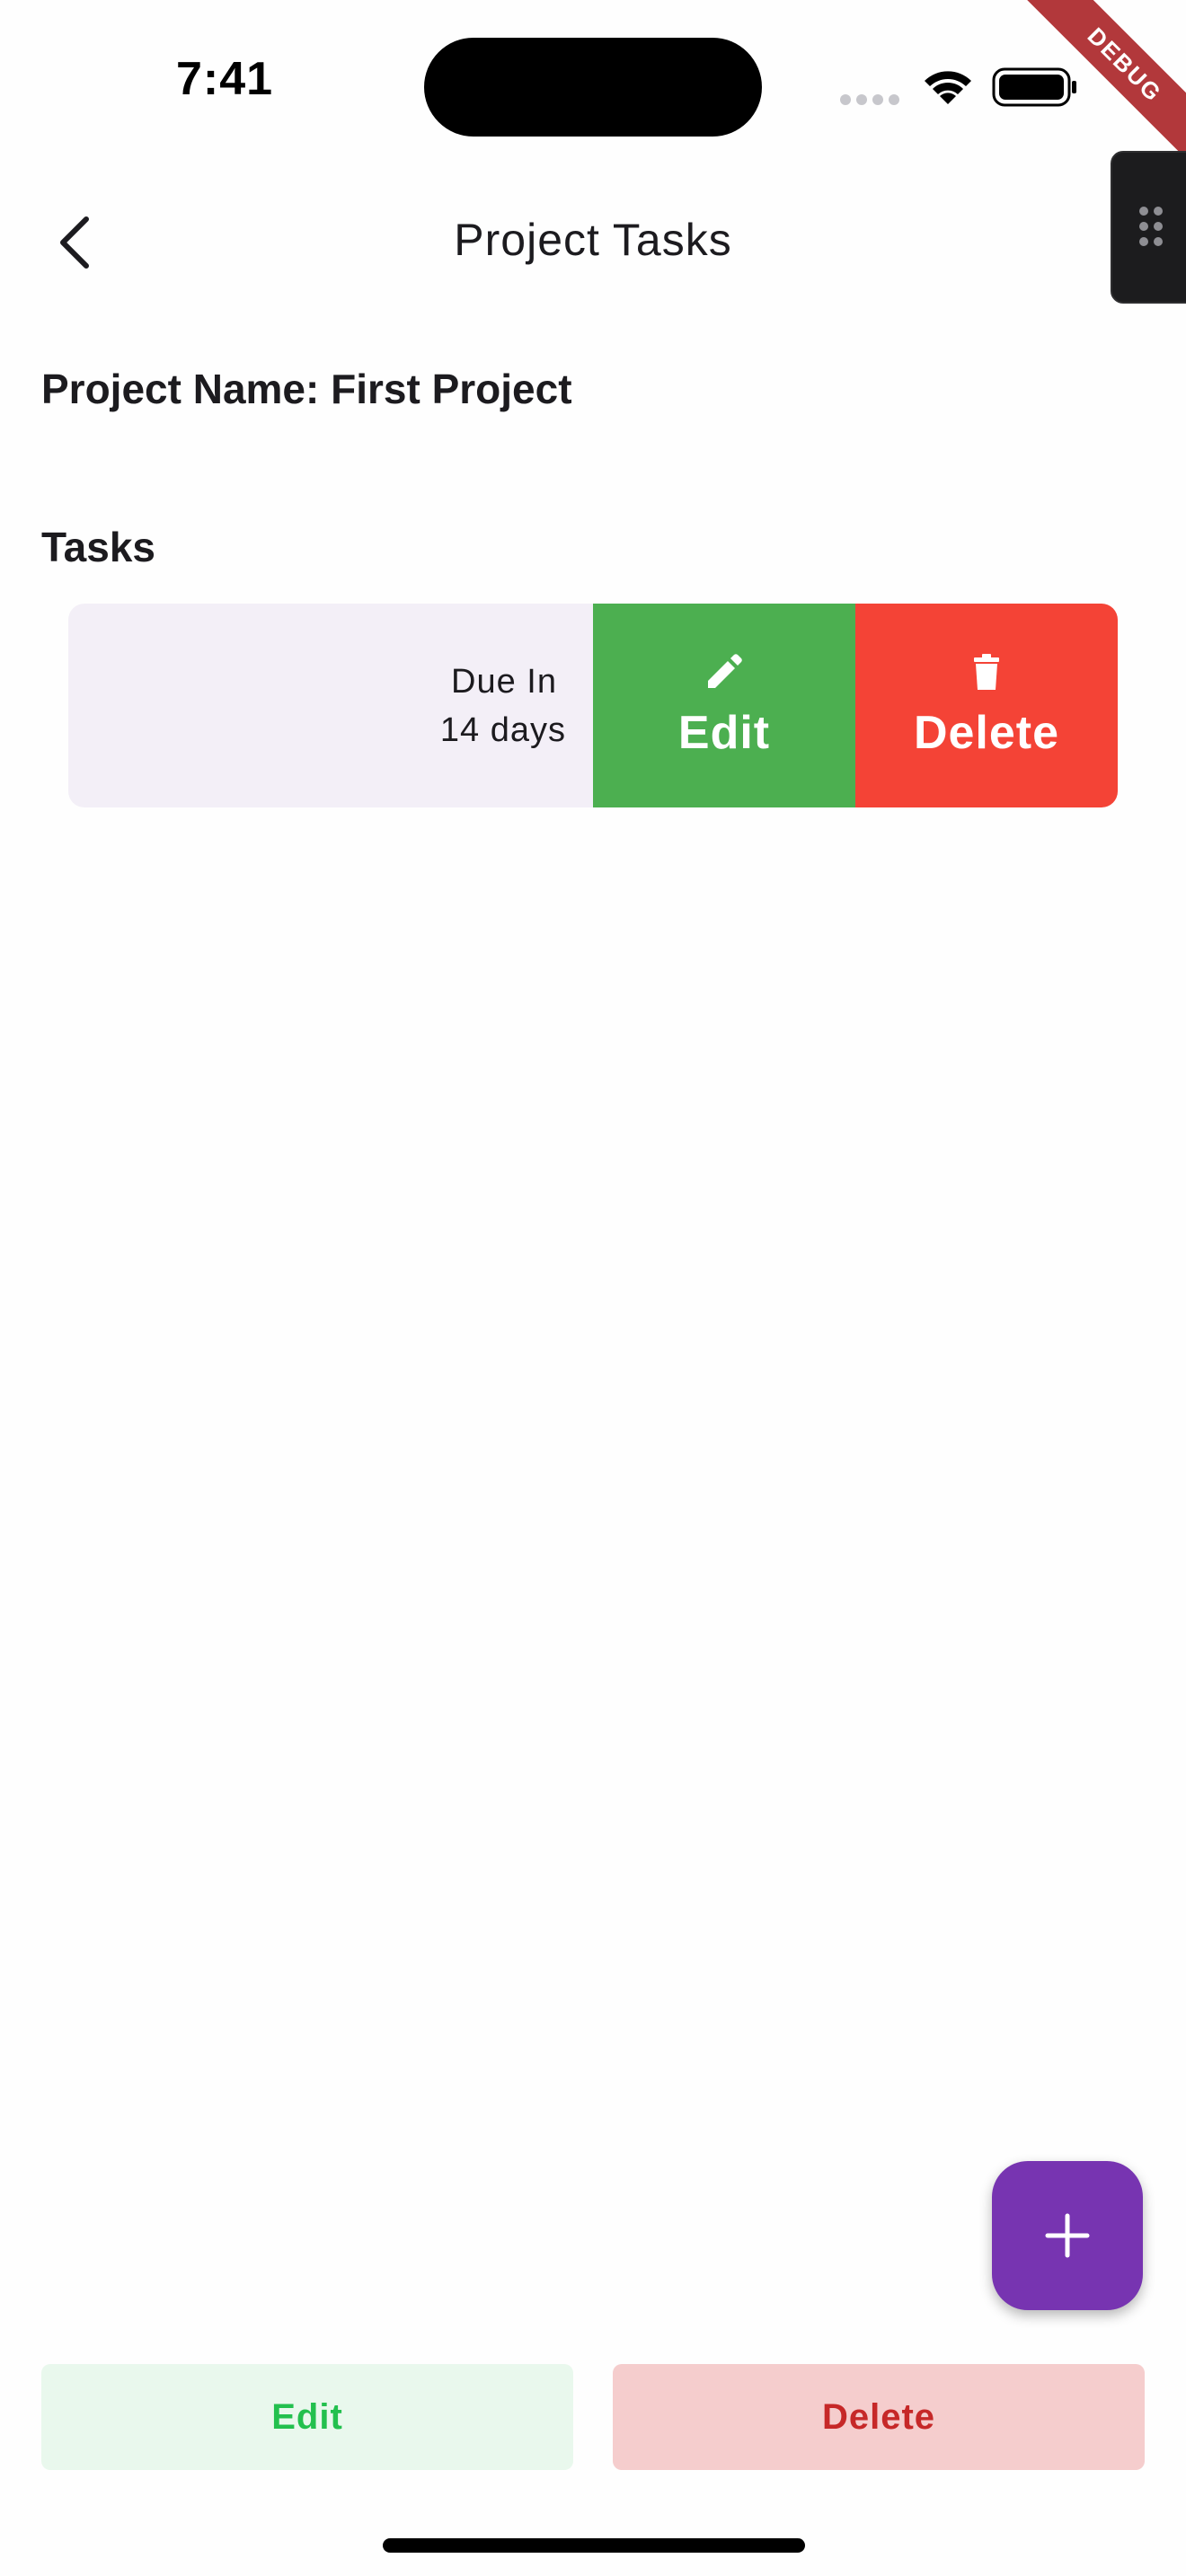 This screenshot has width=1186, height=2576. I want to click on slide-edit-action: Edit, so click(724, 705).